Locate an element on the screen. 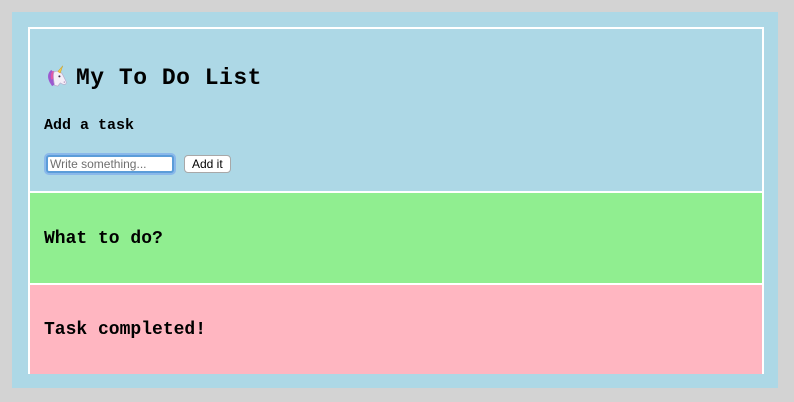 The image size is (794, 402). completed-heading: Task completed! is located at coordinates (125, 330).